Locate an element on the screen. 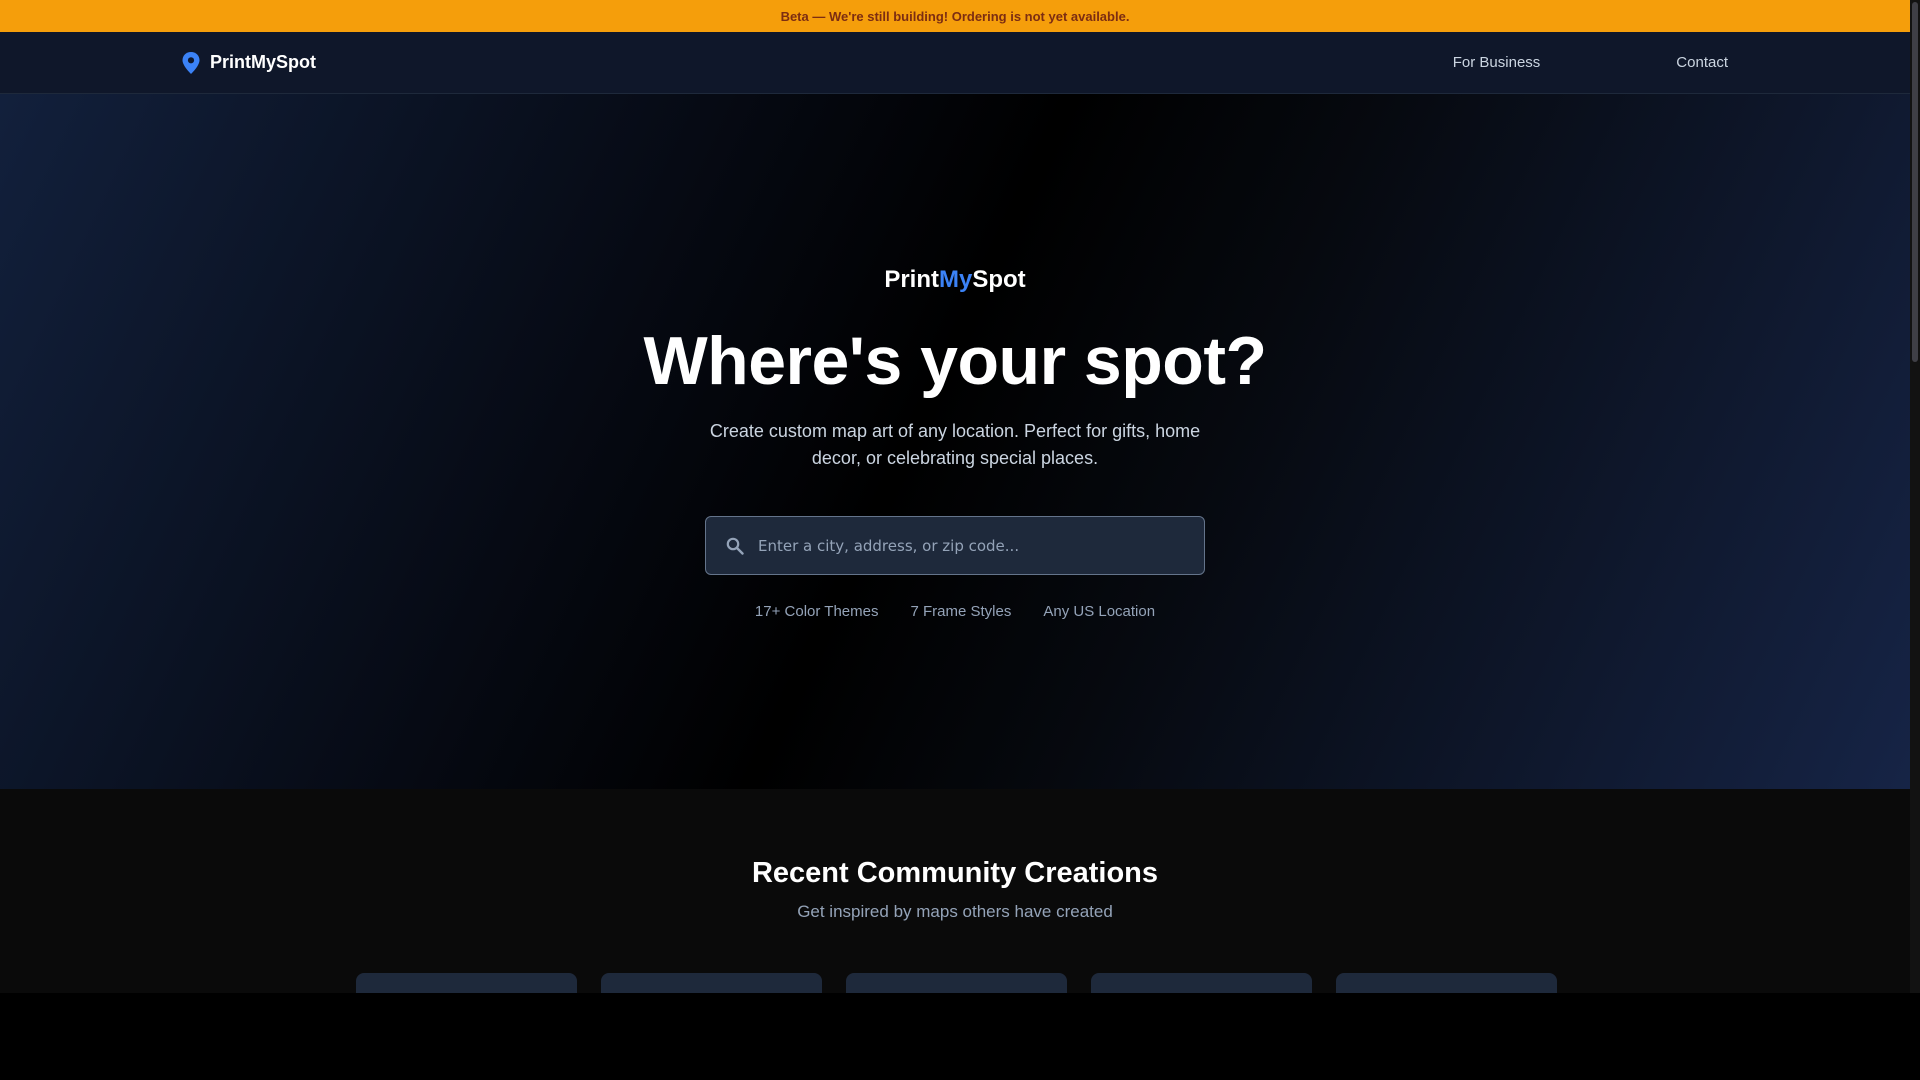  nav-link-contact: Contact is located at coordinates (1702, 62).